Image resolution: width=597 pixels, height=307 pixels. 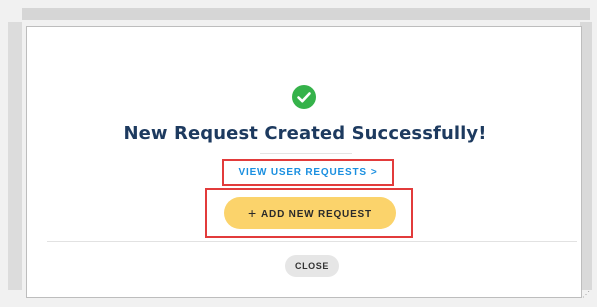 I want to click on modal-shadow-top, so click(x=306, y=14).